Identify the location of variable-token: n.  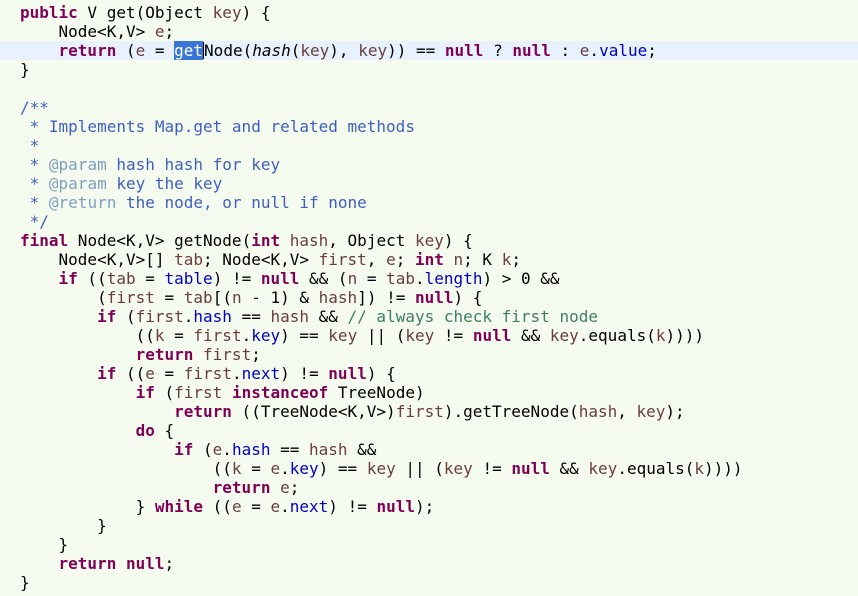
(458, 259).